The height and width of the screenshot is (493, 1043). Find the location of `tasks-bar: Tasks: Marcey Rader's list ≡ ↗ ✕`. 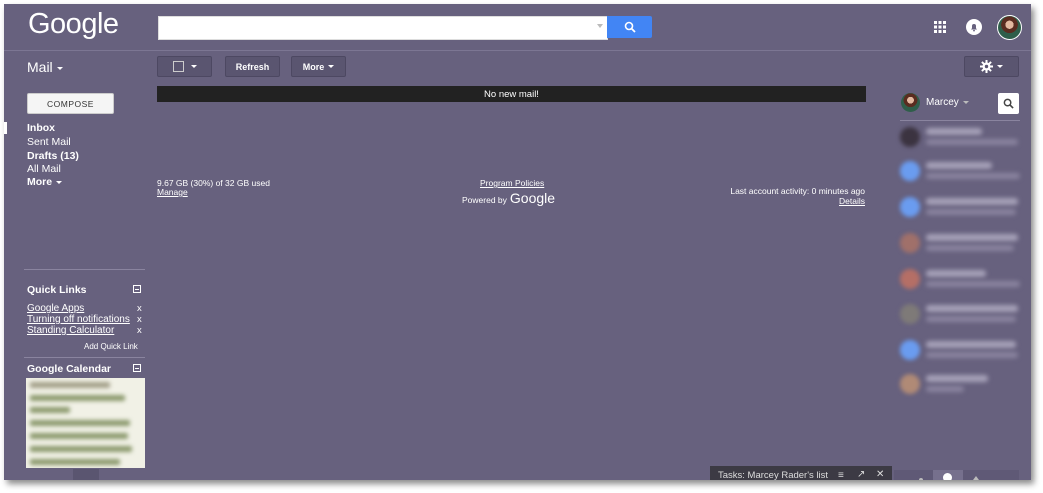

tasks-bar: Tasks: Marcey Rader's list ≡ ↗ ✕ is located at coordinates (801, 473).